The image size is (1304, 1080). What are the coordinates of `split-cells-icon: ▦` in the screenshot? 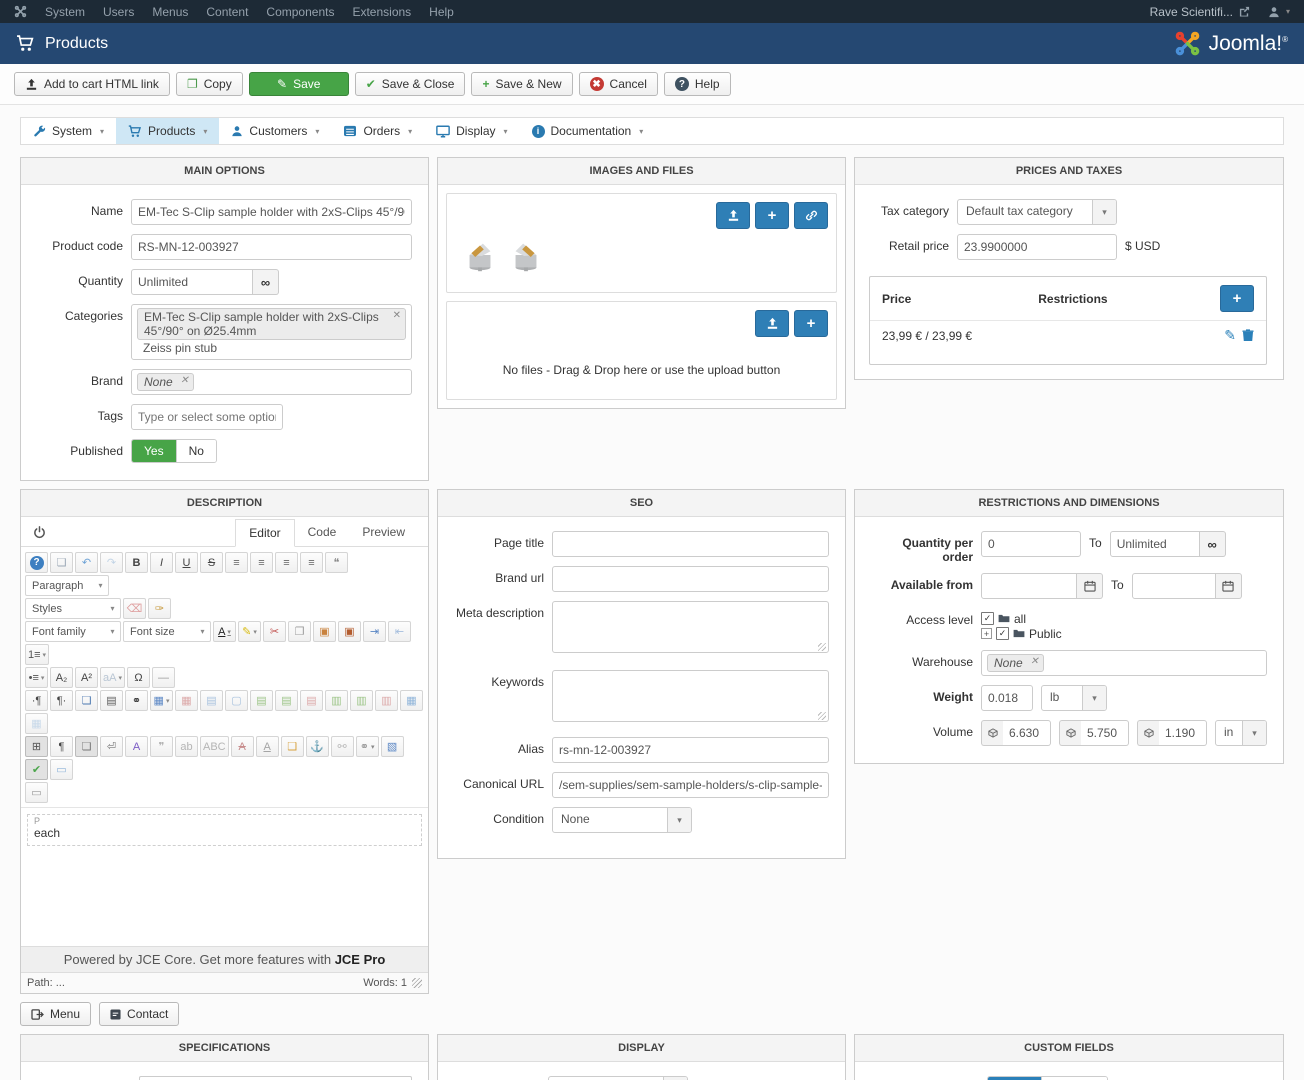 It's located at (36, 723).